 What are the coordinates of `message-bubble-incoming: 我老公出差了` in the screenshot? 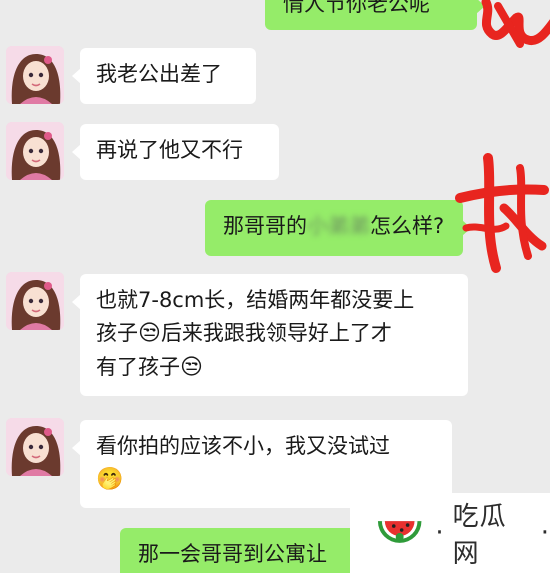 It's located at (164, 76).